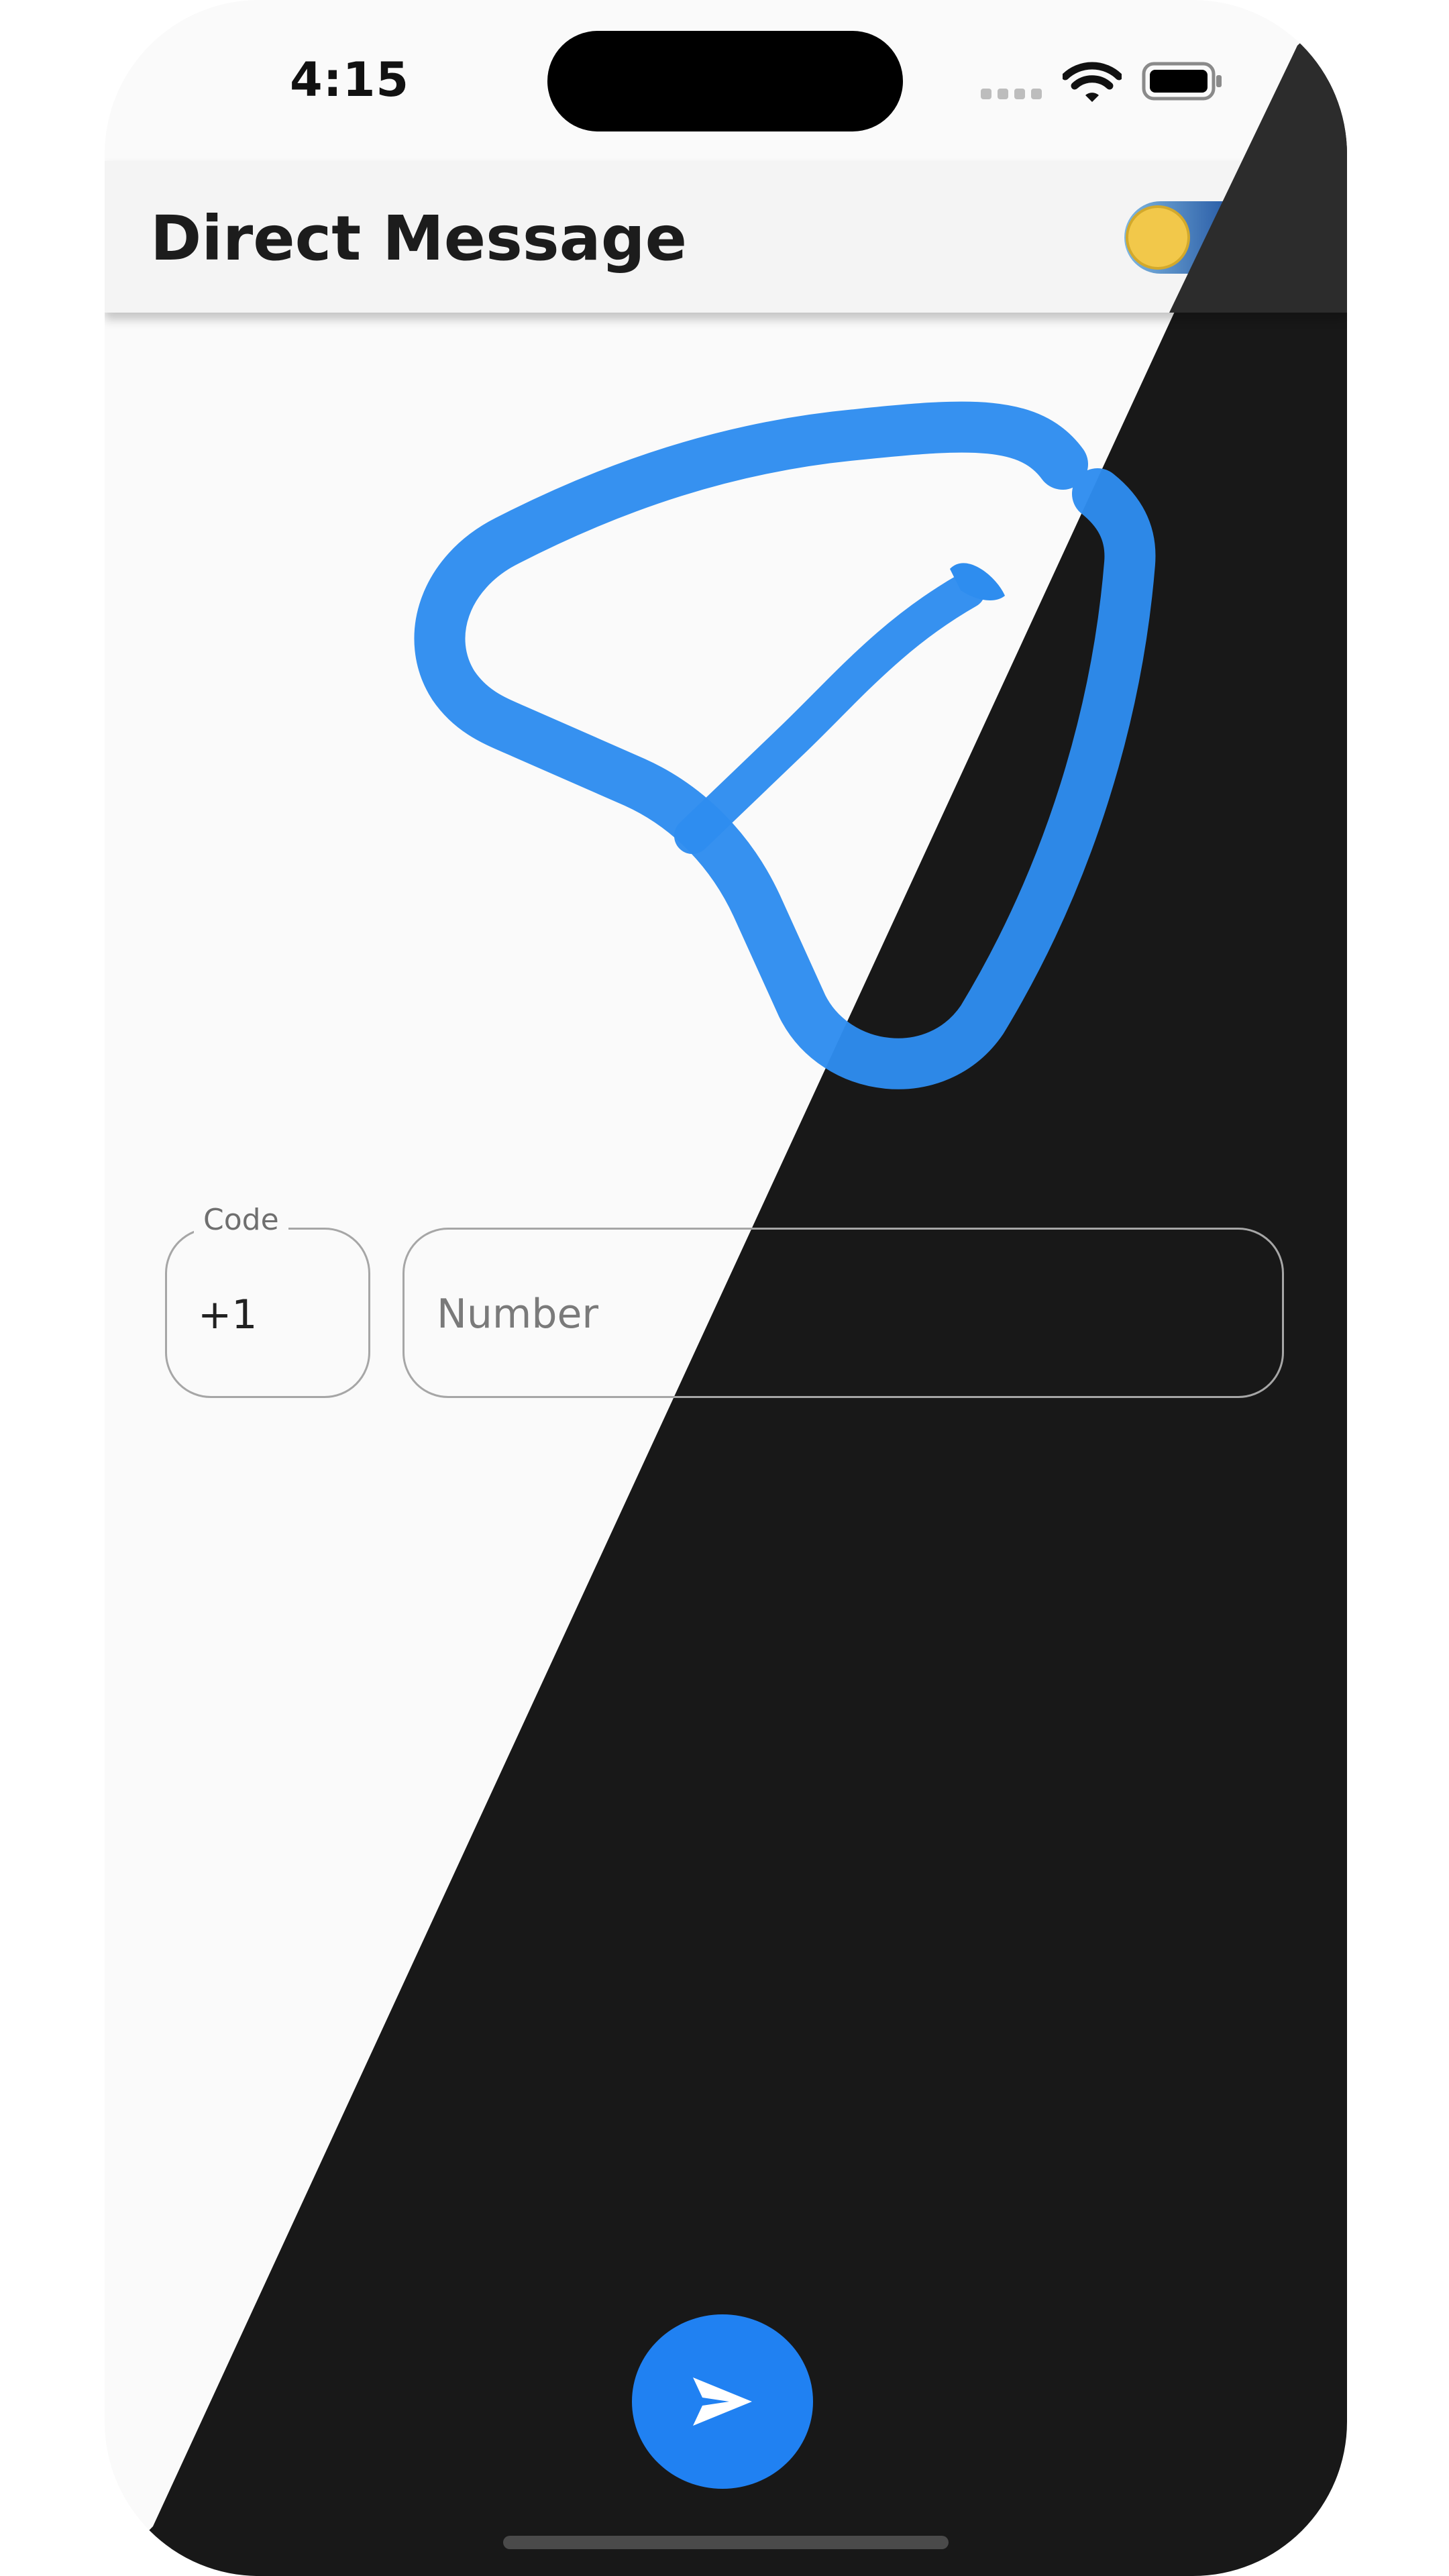 The height and width of the screenshot is (2576, 1449). What do you see at coordinates (419, 238) in the screenshot?
I see `page-title: Direct Message` at bounding box center [419, 238].